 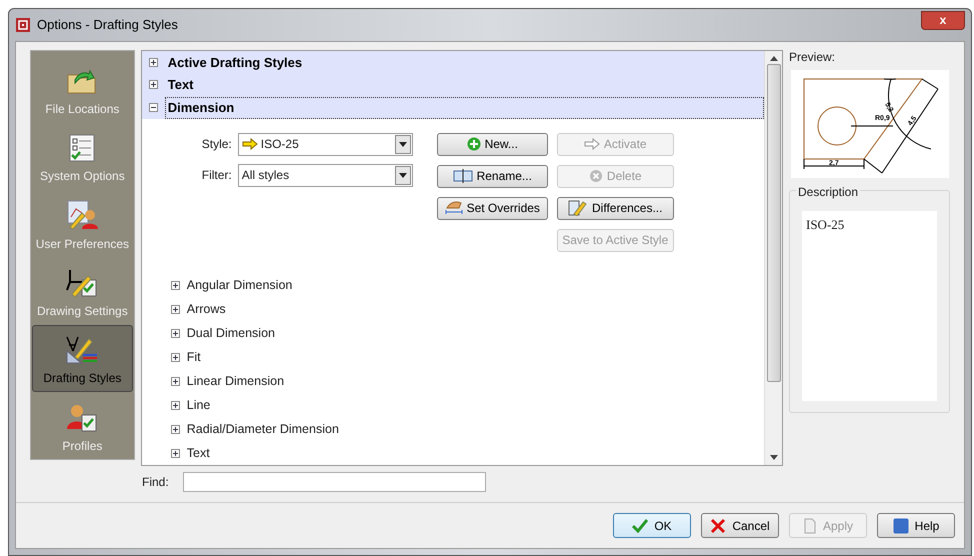 What do you see at coordinates (464, 107) in the screenshot?
I see `tree-header: Dimension` at bounding box center [464, 107].